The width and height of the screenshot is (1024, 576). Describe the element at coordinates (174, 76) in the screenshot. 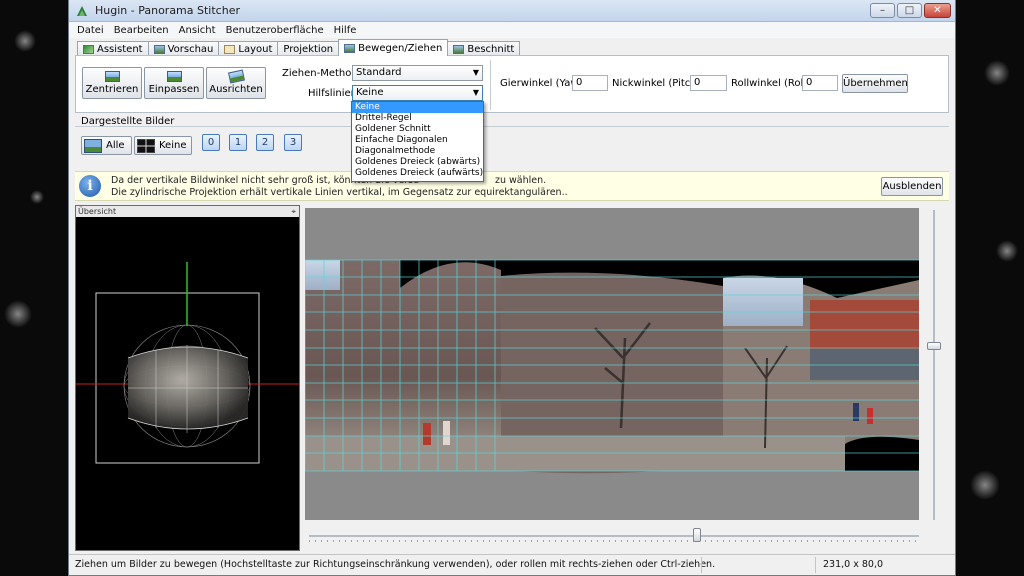

I see `fit-icon` at that location.